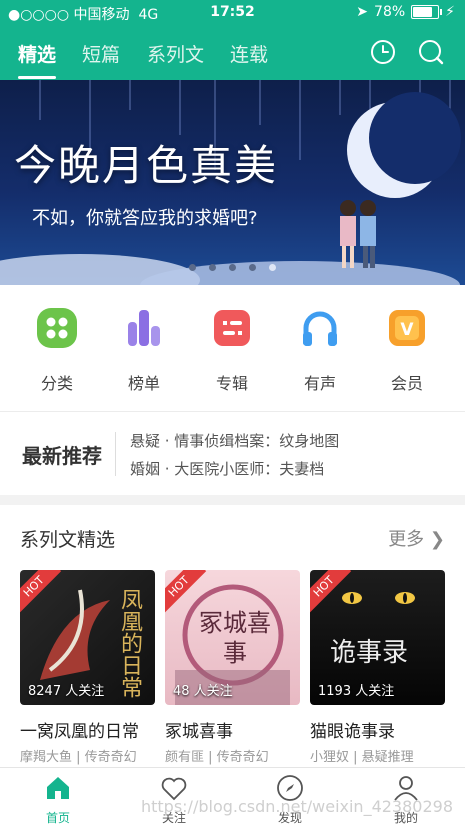 This screenshot has height=828, width=465. I want to click on follower-count: 1193 人关注, so click(356, 691).